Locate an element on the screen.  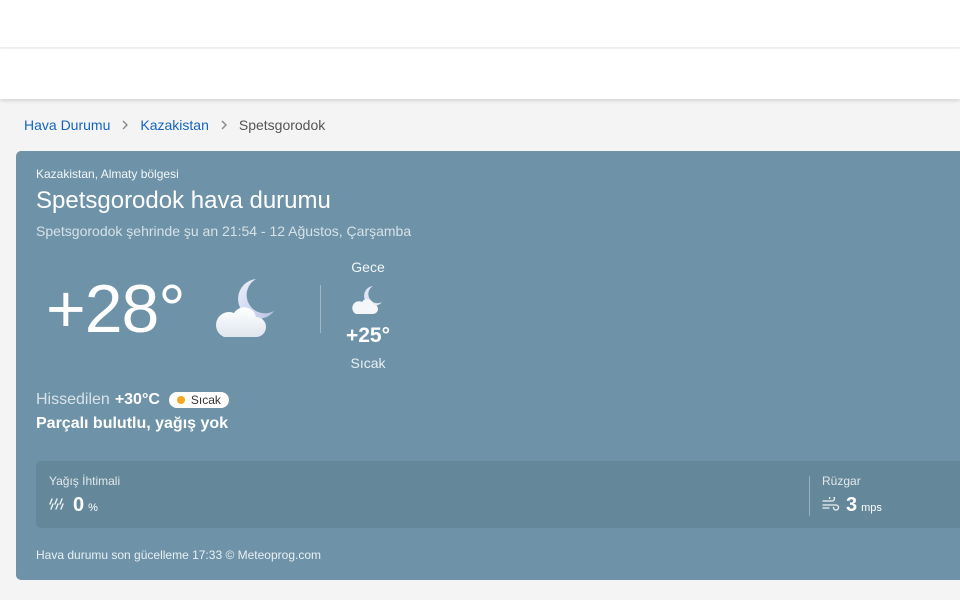
wind-value: 3 mps is located at coordinates (864, 505).